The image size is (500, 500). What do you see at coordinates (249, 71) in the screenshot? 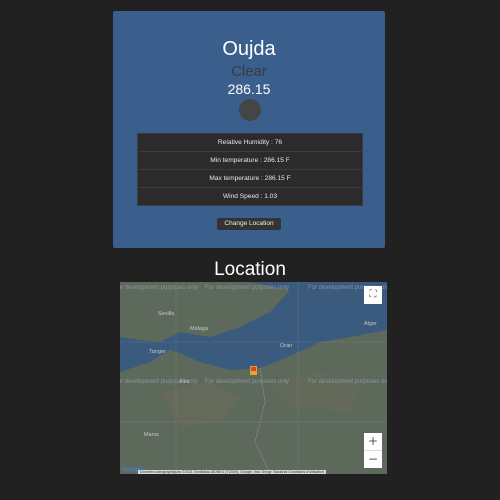
I see `weather-condition: Clear` at bounding box center [249, 71].